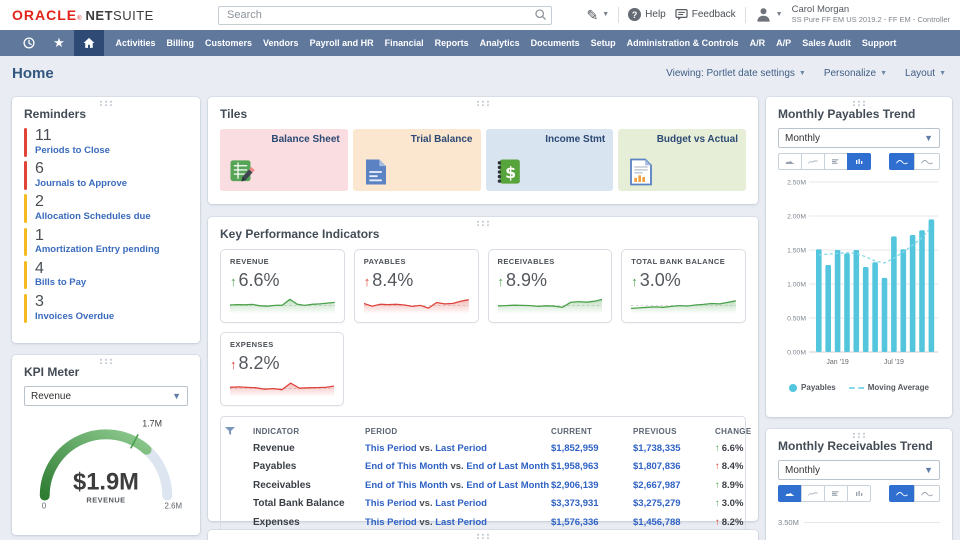  Describe the element at coordinates (404, 43) in the screenshot. I see `nav-item-financial: Financial` at that location.